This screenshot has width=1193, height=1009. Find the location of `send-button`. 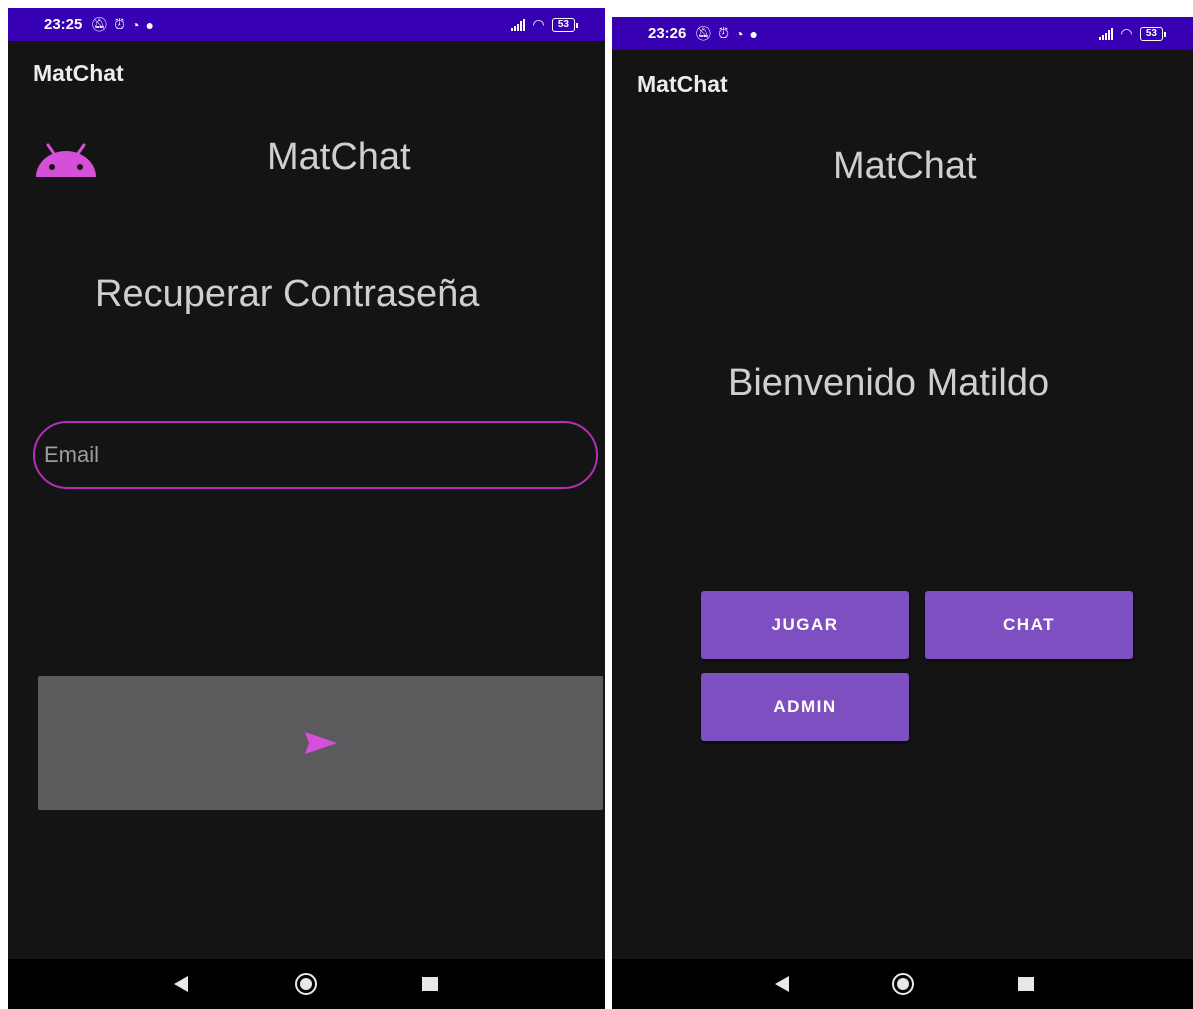

send-button is located at coordinates (320, 743).